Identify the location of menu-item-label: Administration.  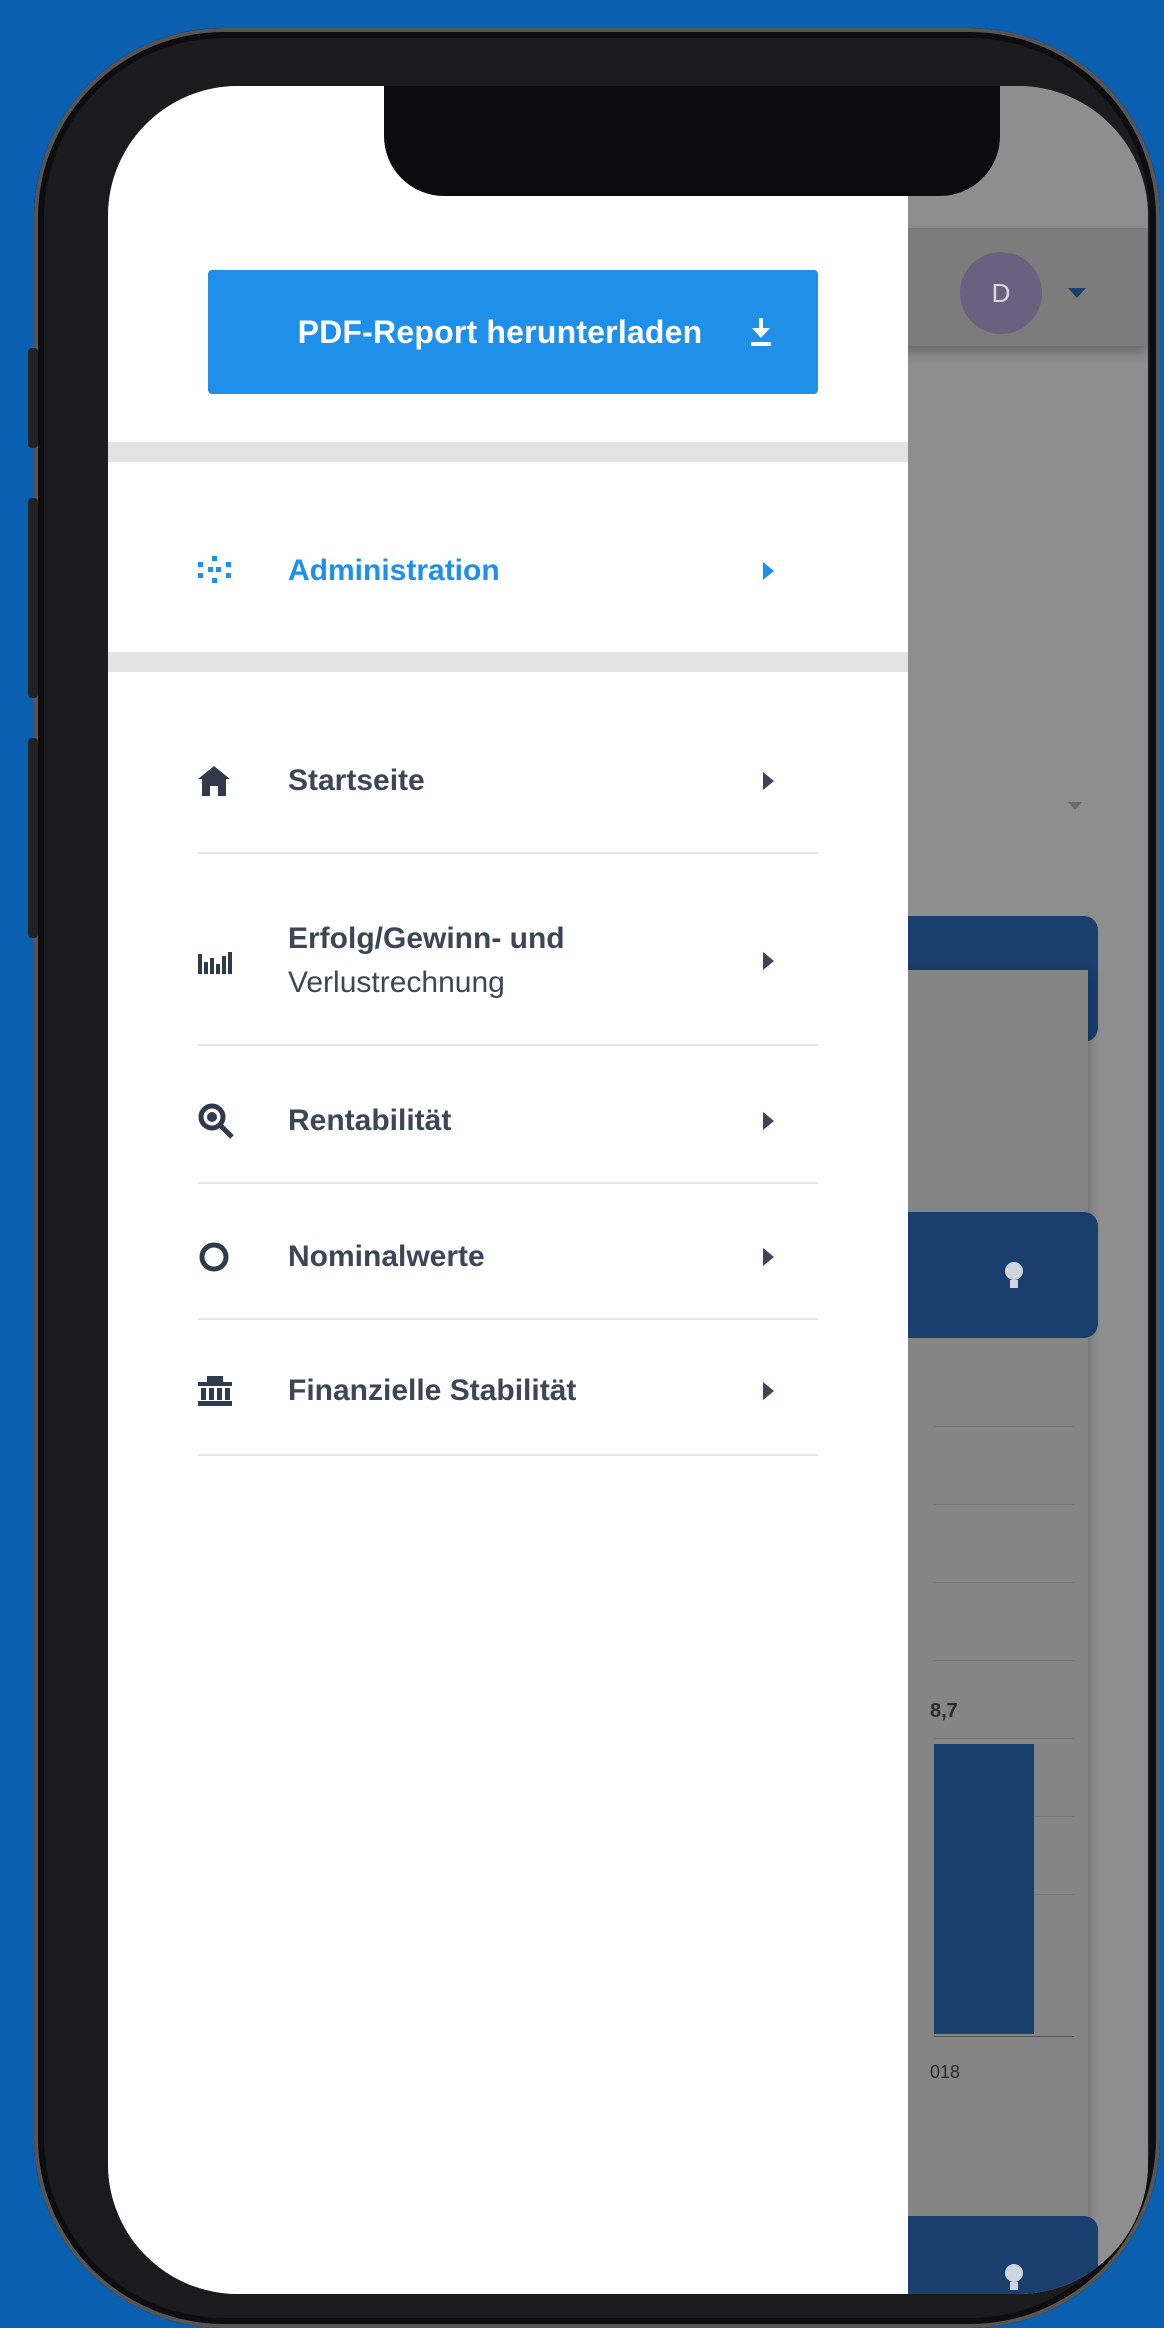
(394, 570).